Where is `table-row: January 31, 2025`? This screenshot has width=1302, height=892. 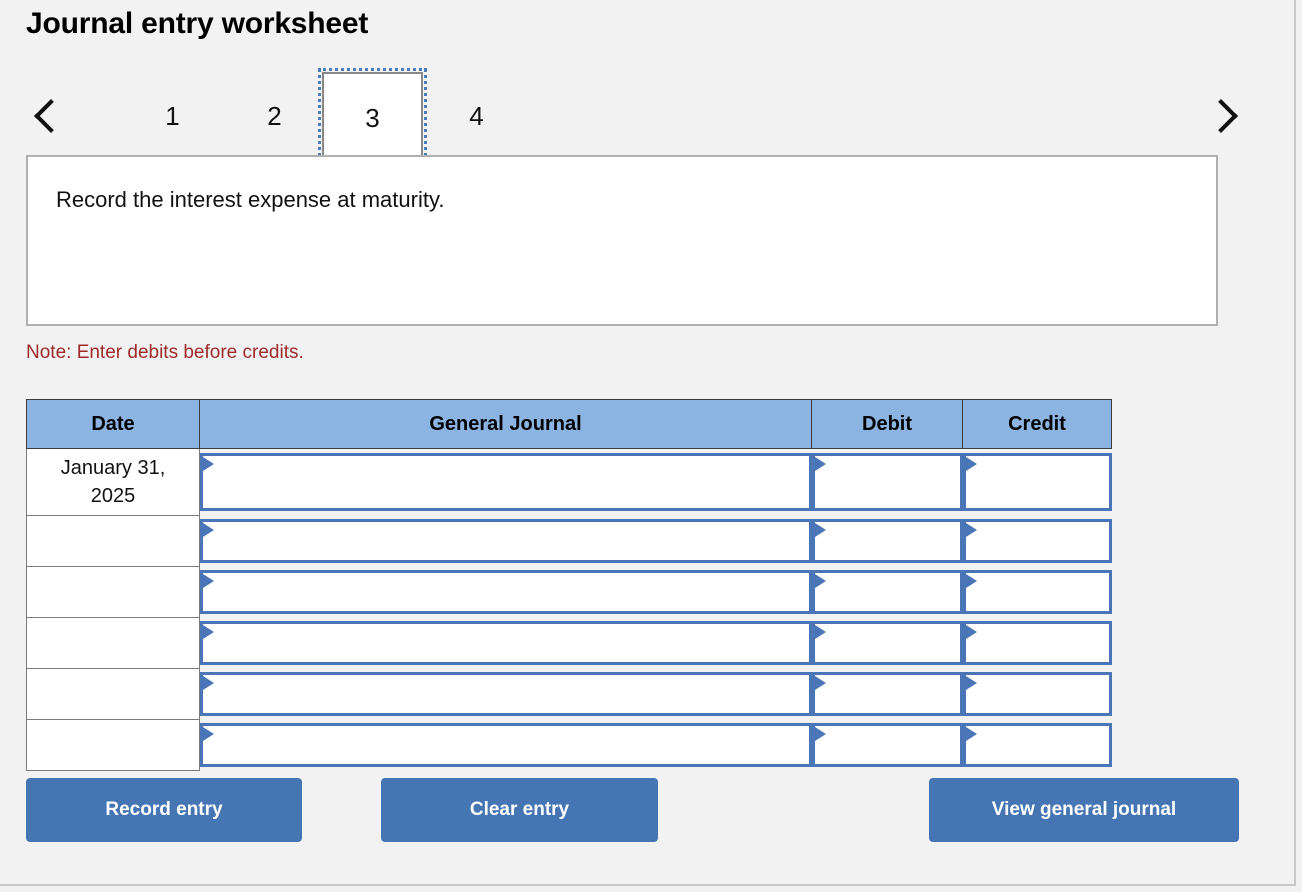
table-row: January 31, 2025 is located at coordinates (569, 482).